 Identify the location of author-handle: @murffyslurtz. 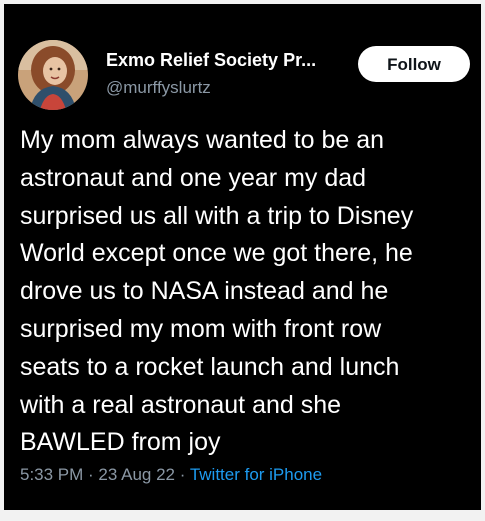
(158, 88).